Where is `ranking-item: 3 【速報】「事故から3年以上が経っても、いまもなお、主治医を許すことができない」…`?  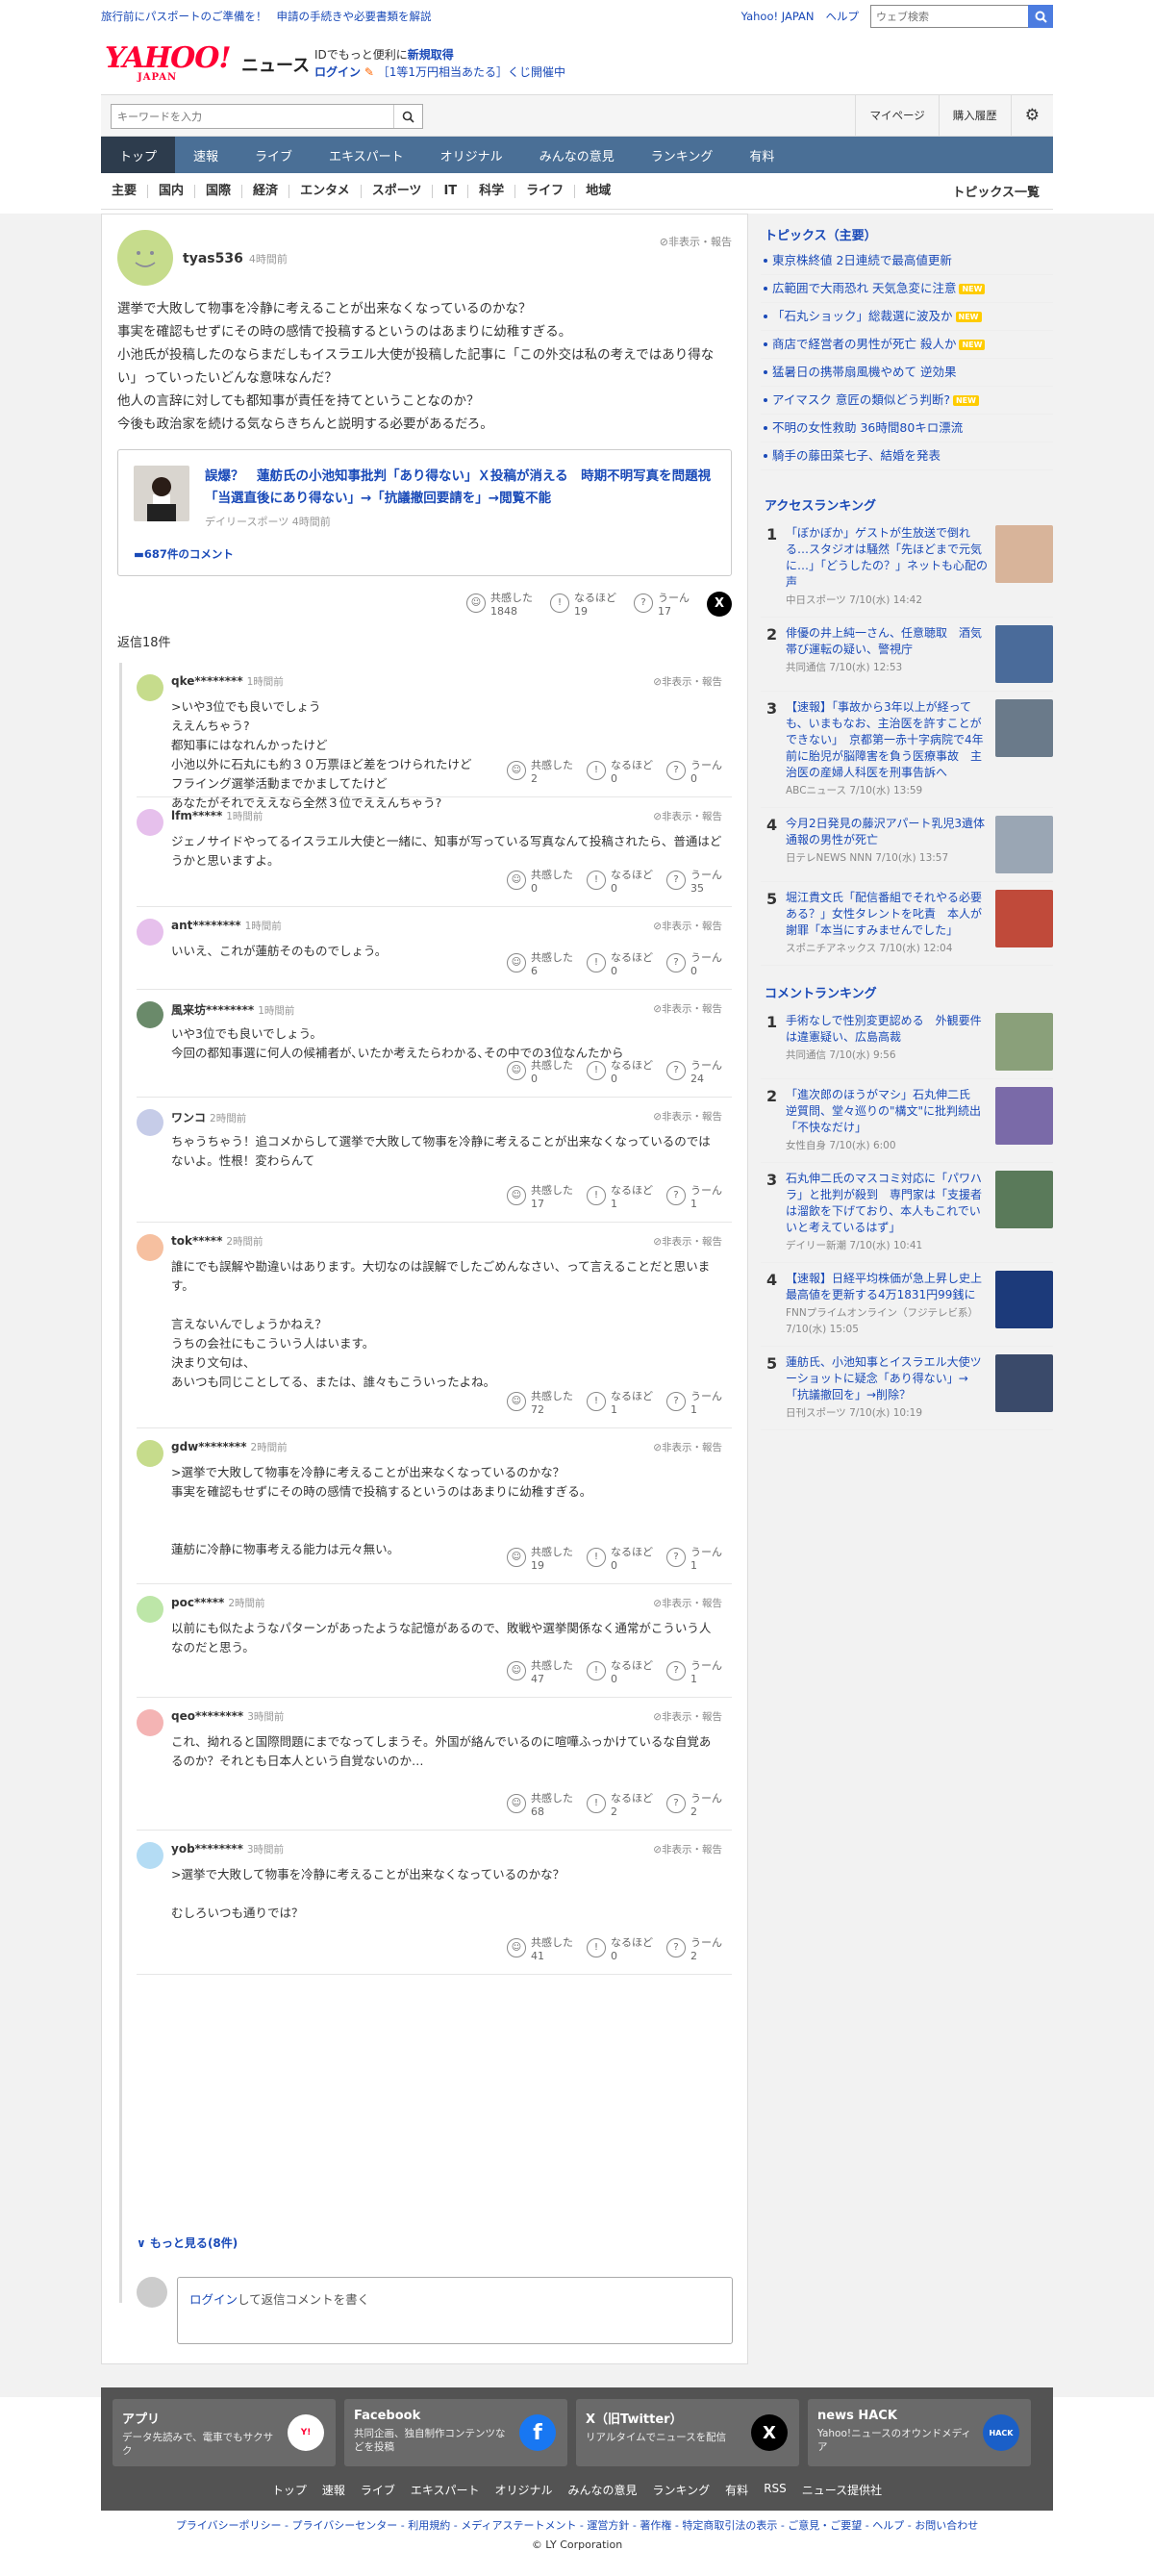
ranking-item: 3 【速報】「事故から3年以上が経っても、いまもなお、主治医を許すことができない」… is located at coordinates (907, 750).